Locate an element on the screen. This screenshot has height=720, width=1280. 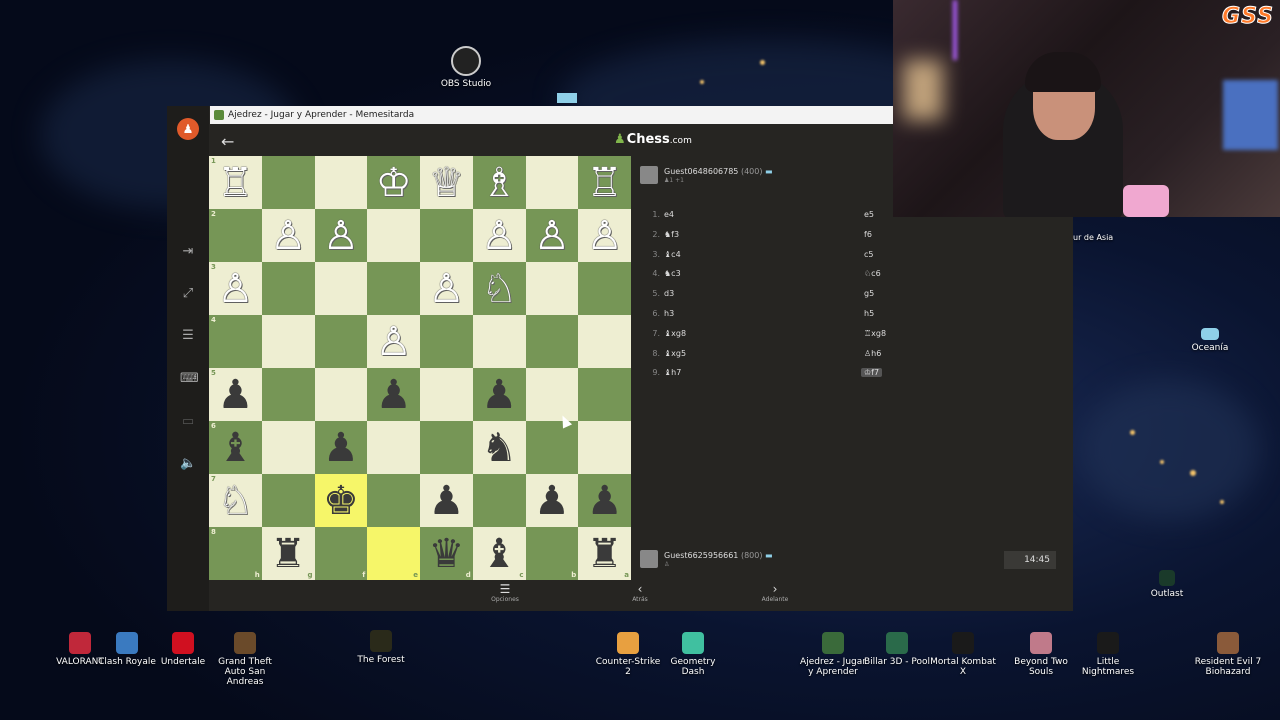
white-bishop-icon: ♗ is located at coordinates (499, 183).